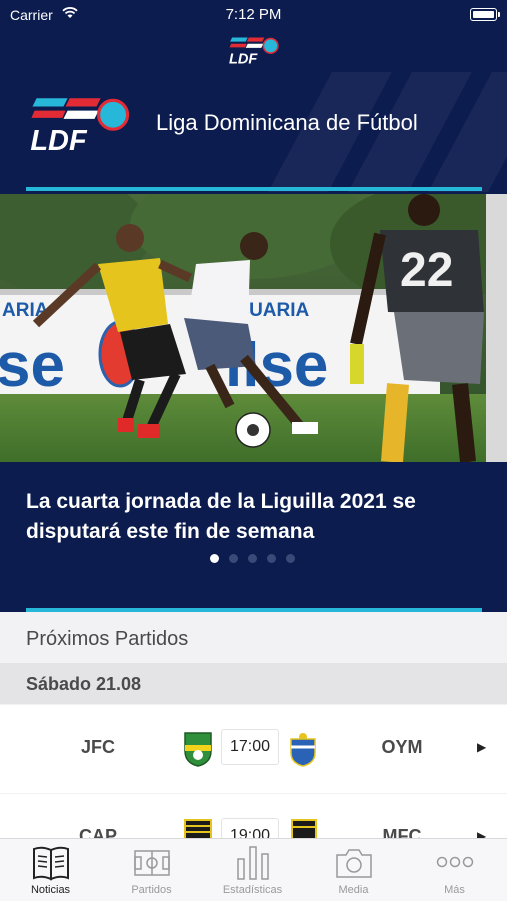  Describe the element at coordinates (152, 863) in the screenshot. I see `soccer-field-icon` at that location.